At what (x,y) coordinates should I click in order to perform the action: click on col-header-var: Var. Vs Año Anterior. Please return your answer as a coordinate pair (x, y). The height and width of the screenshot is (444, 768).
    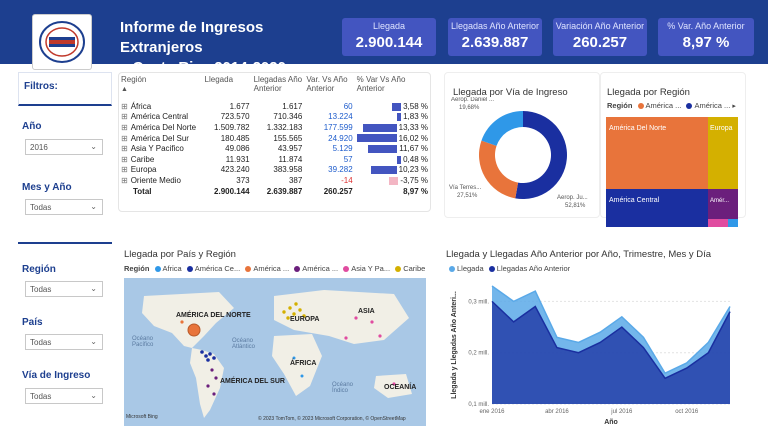
    Looking at the image, I should click on (329, 87).